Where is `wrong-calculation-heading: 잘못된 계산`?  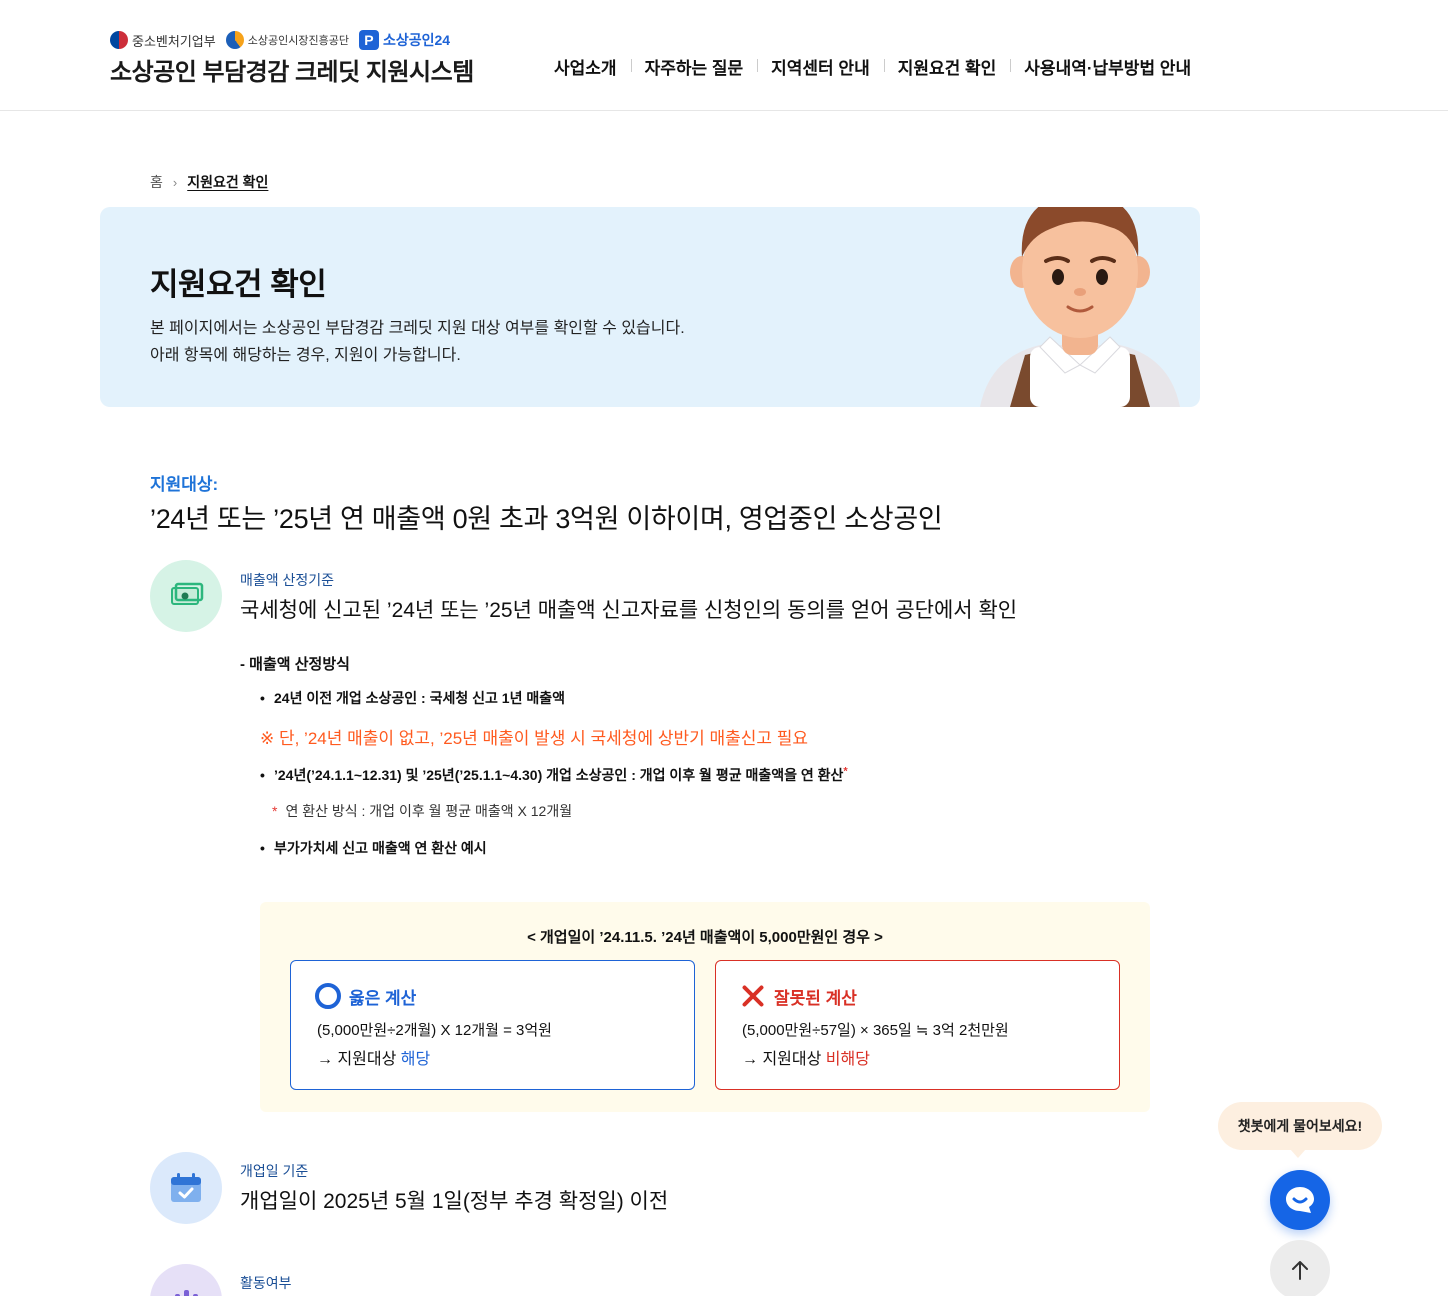 wrong-calculation-heading: 잘못된 계산 is located at coordinates (798, 996).